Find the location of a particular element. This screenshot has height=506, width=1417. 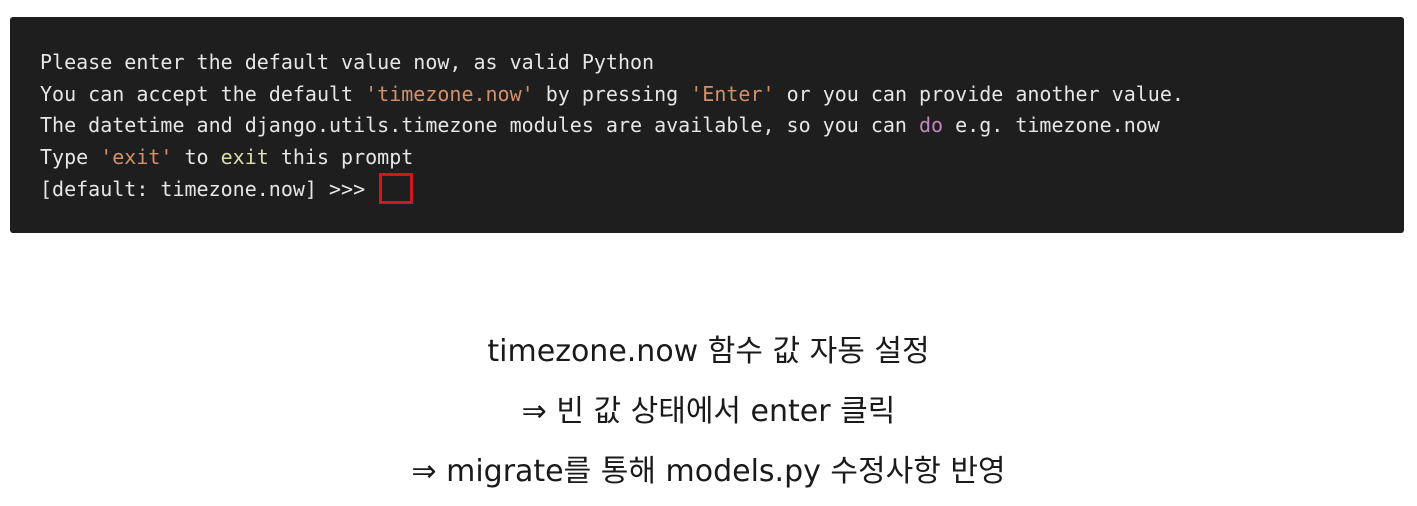

keyword-exit: exit is located at coordinates (244, 156).